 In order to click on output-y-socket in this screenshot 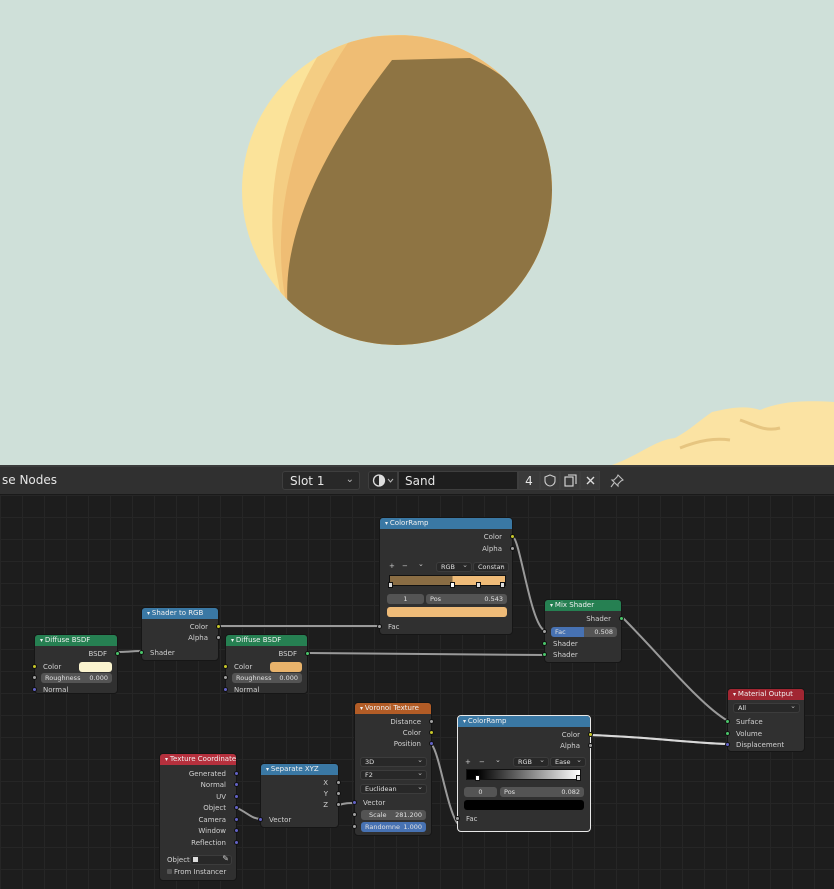, I will do `click(338, 793)`.